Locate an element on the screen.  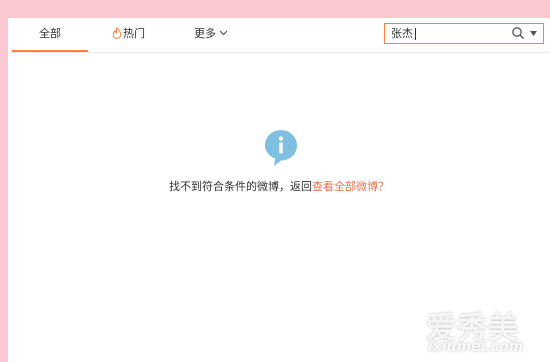
watermark-url: ixiumei.com is located at coordinates (476, 347).